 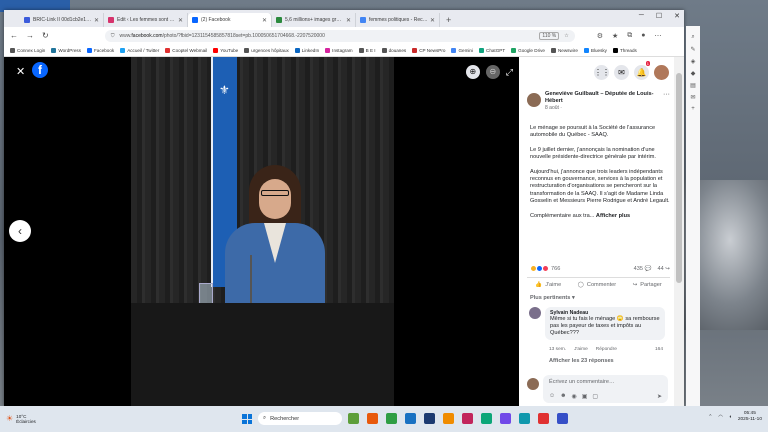 I want to click on collections-icon: ⧉, so click(x=629, y=36).